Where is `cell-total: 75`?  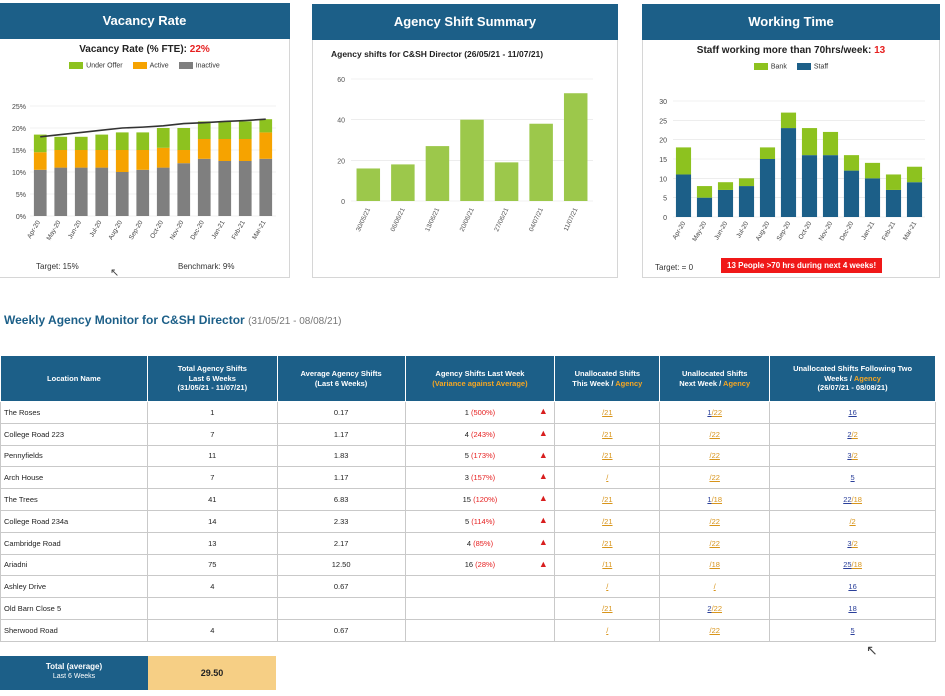 cell-total: 75 is located at coordinates (212, 565).